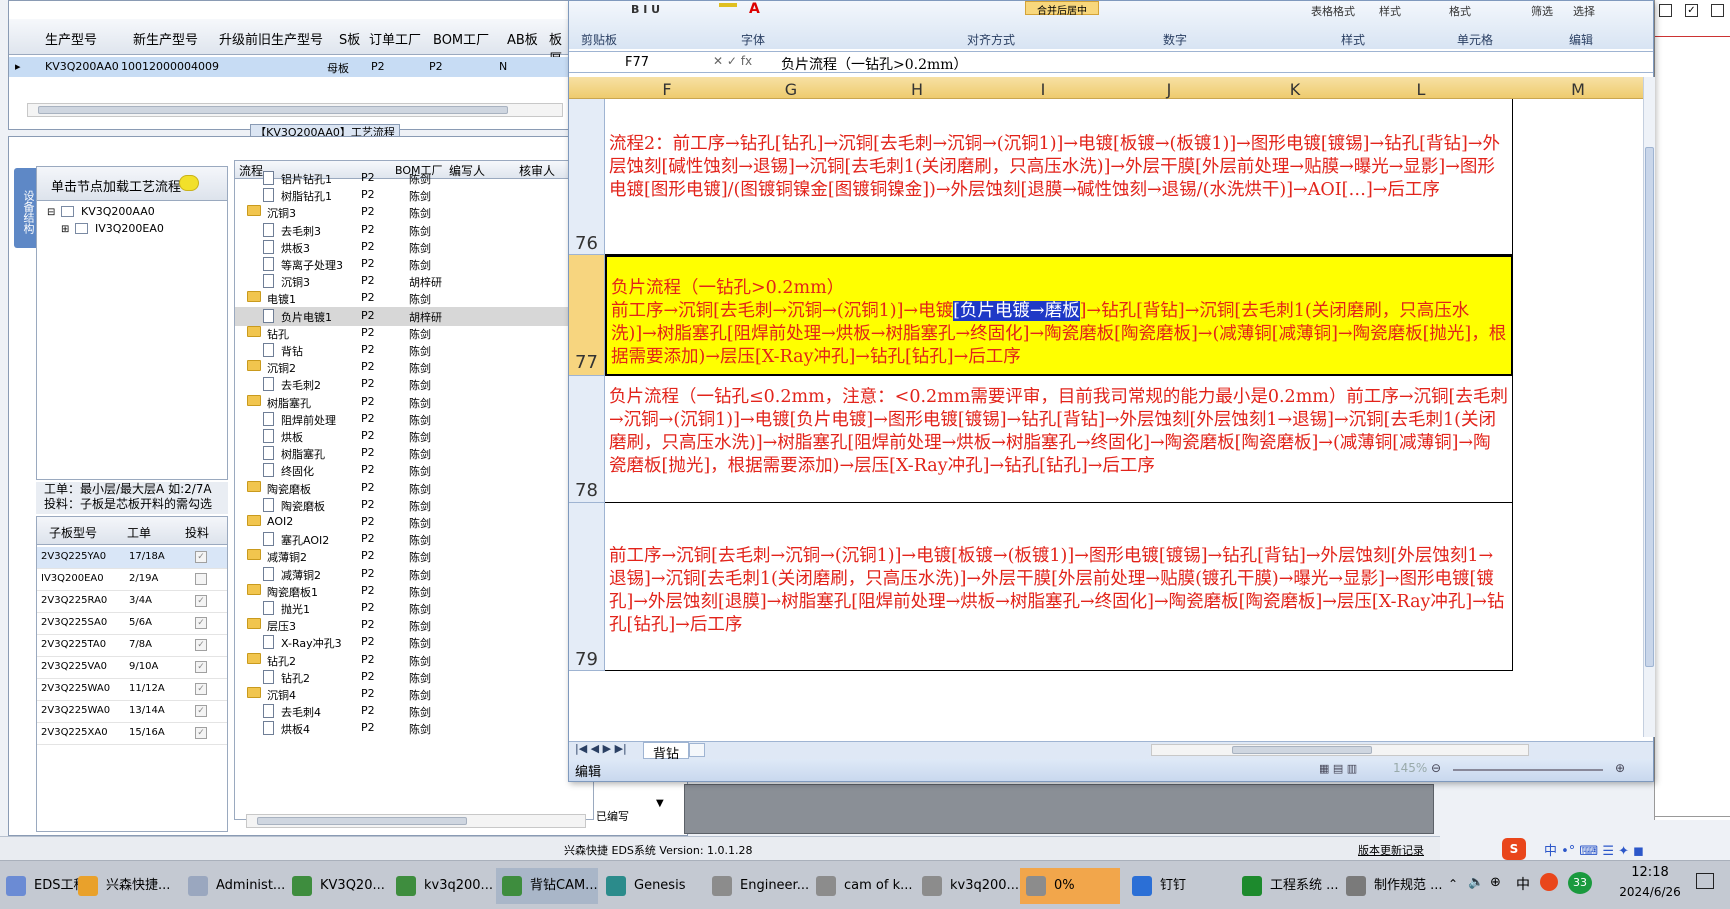 This screenshot has width=1730, height=909. What do you see at coordinates (132, 734) in the screenshot?
I see `sub-board-row: 2V3Q225XA0 15/16A ✓` at bounding box center [132, 734].